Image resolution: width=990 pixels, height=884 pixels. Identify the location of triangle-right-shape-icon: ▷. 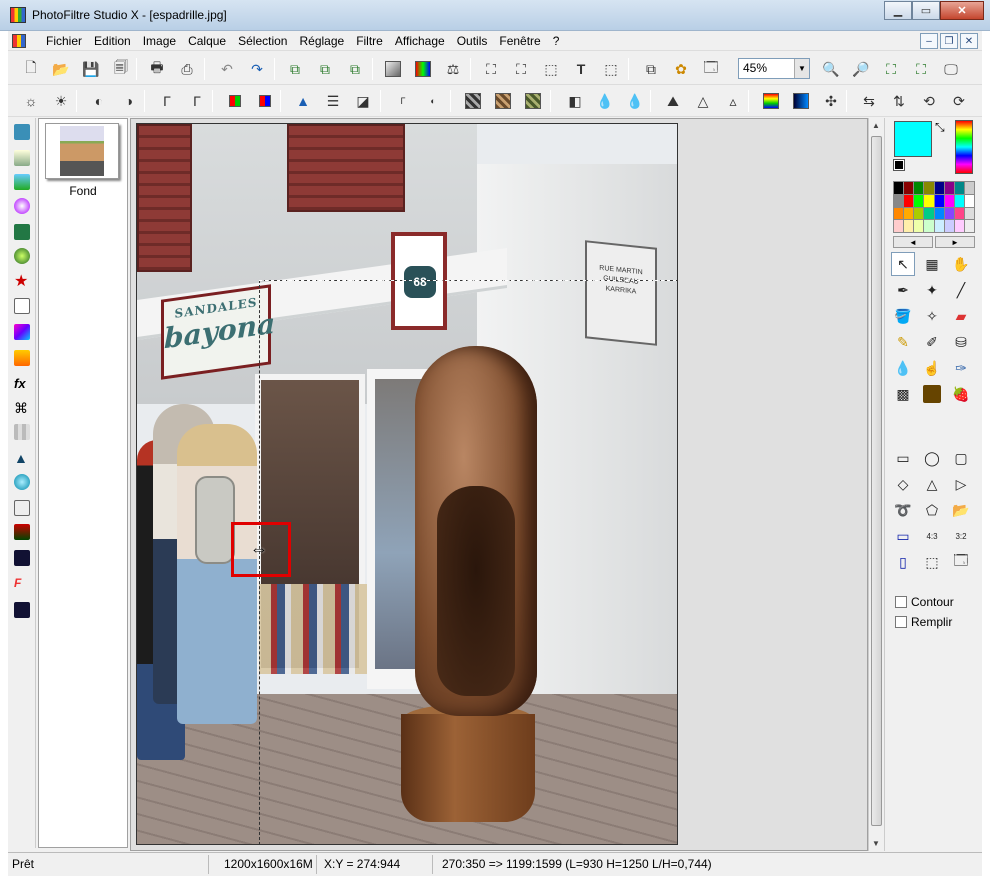
(961, 484).